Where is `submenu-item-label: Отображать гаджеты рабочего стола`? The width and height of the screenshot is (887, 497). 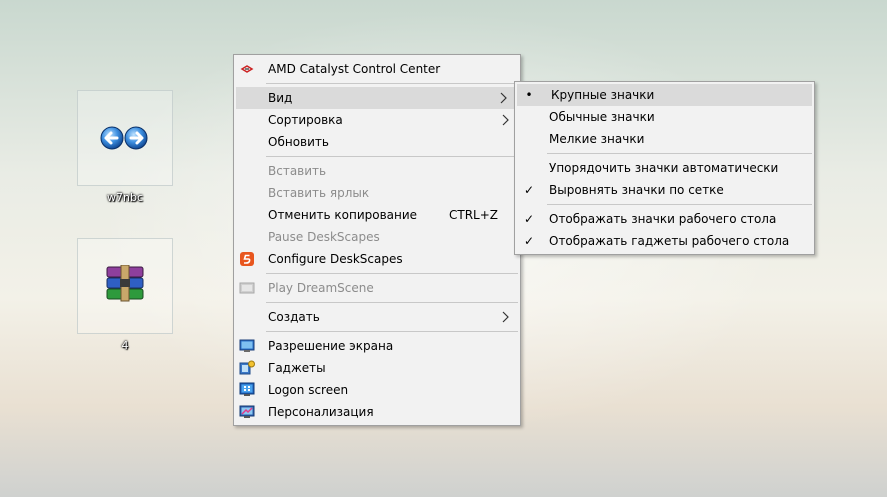 submenu-item-label: Отображать гаджеты рабочего стола is located at coordinates (669, 241).